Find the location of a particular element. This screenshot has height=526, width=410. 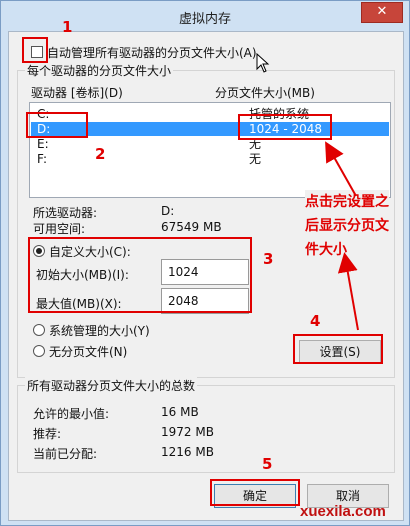

mouse-cursor-icon is located at coordinates (263, 63).